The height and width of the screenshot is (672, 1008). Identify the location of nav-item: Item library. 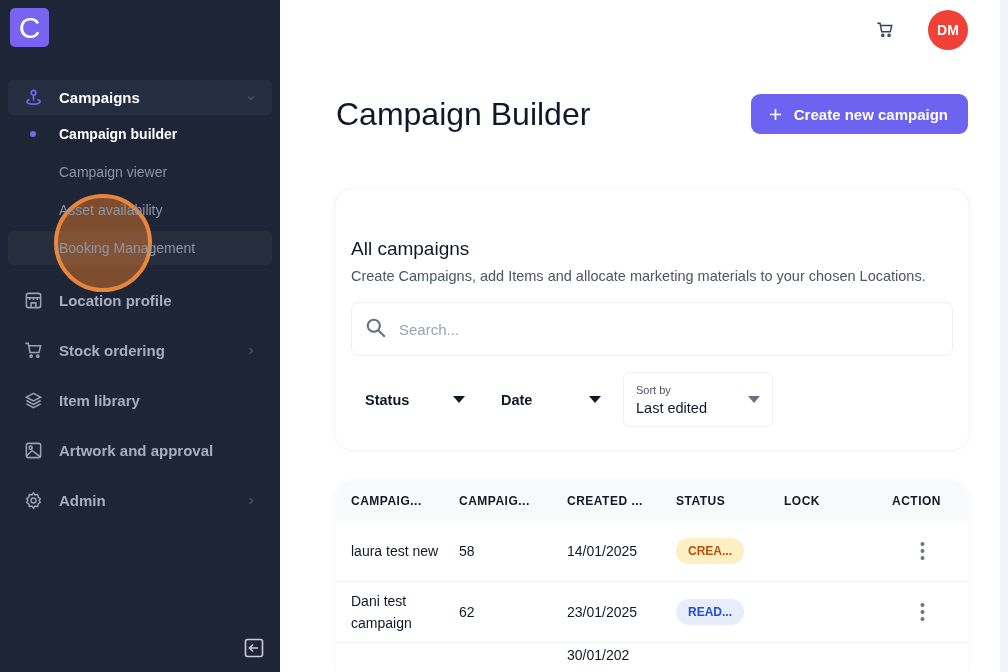
(140, 400).